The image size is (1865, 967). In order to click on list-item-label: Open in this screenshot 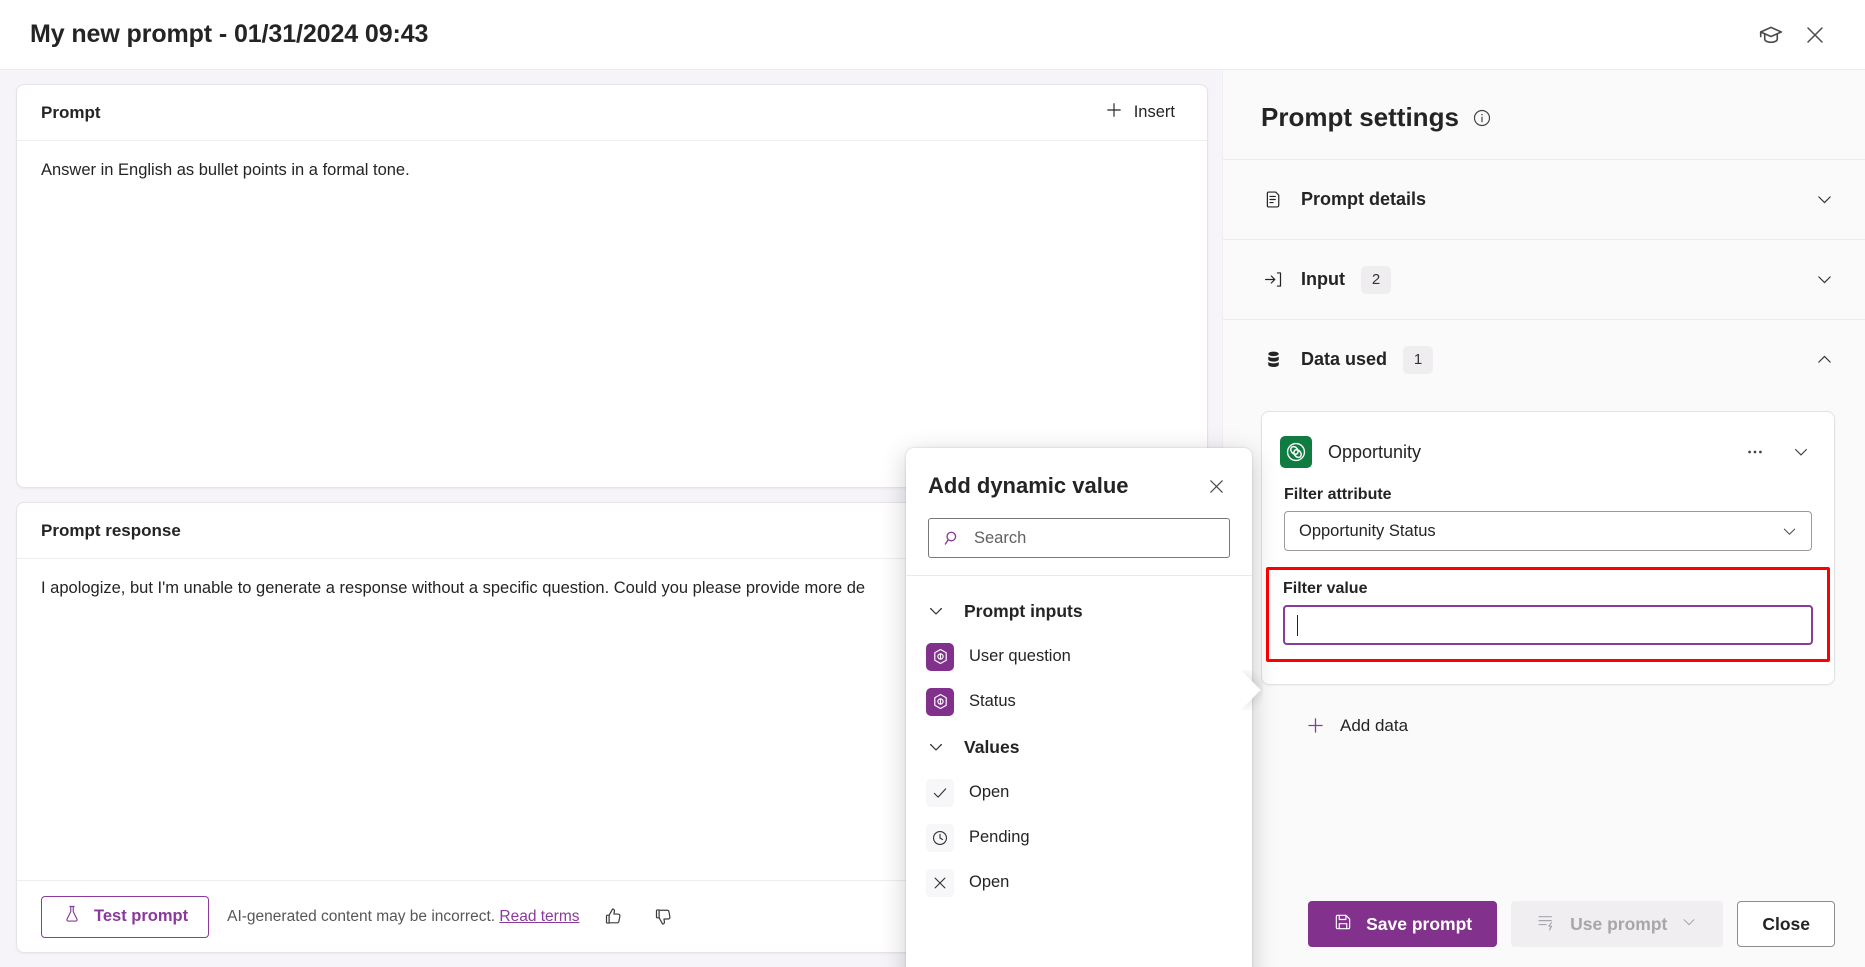, I will do `click(989, 792)`.